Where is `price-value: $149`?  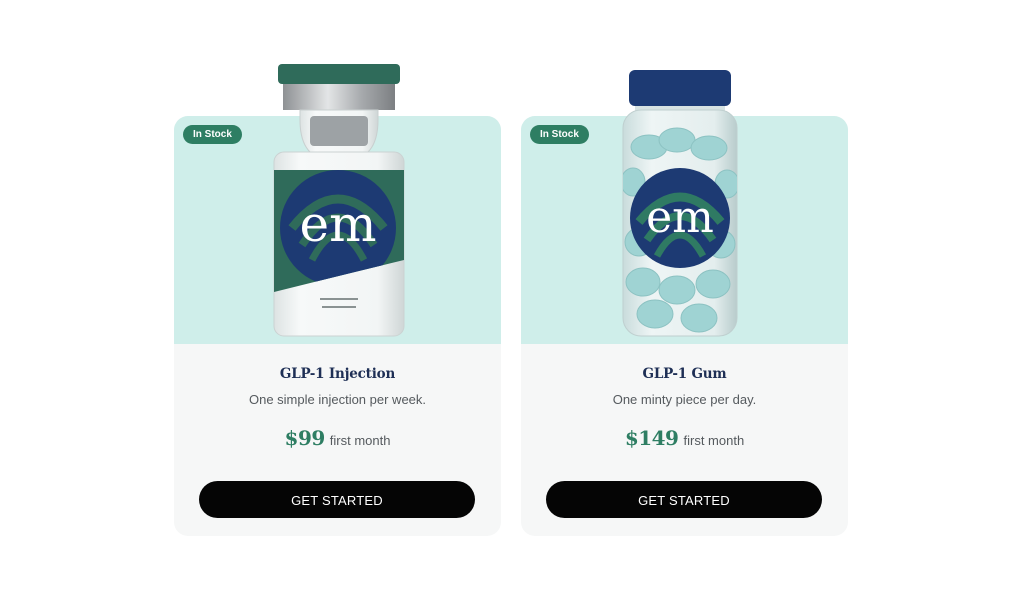 price-value: $149 is located at coordinates (651, 438).